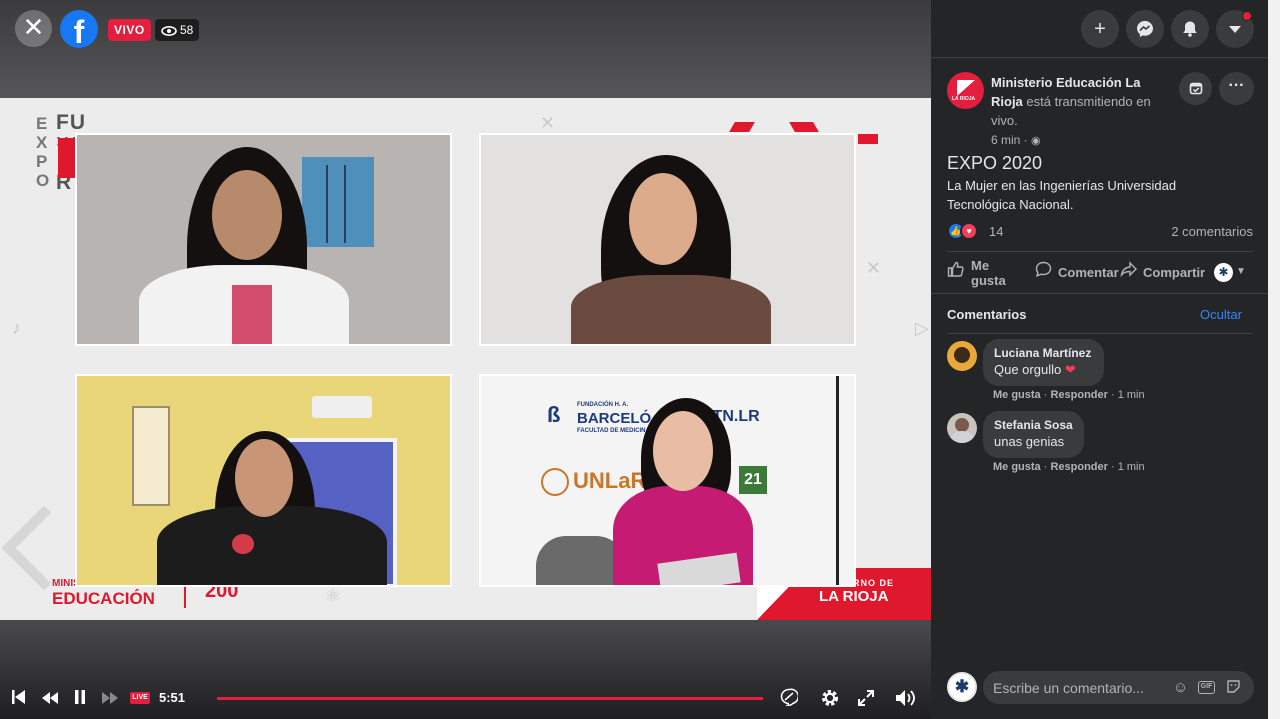 This screenshot has width=1280, height=719. What do you see at coordinates (1180, 687) in the screenshot?
I see `emoji-icon: ☺` at bounding box center [1180, 687].